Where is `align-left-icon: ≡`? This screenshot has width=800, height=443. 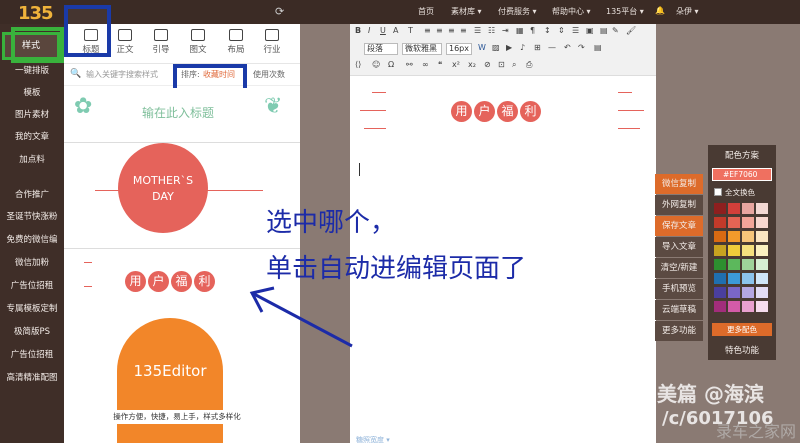 align-left-icon: ≡ is located at coordinates (429, 31).